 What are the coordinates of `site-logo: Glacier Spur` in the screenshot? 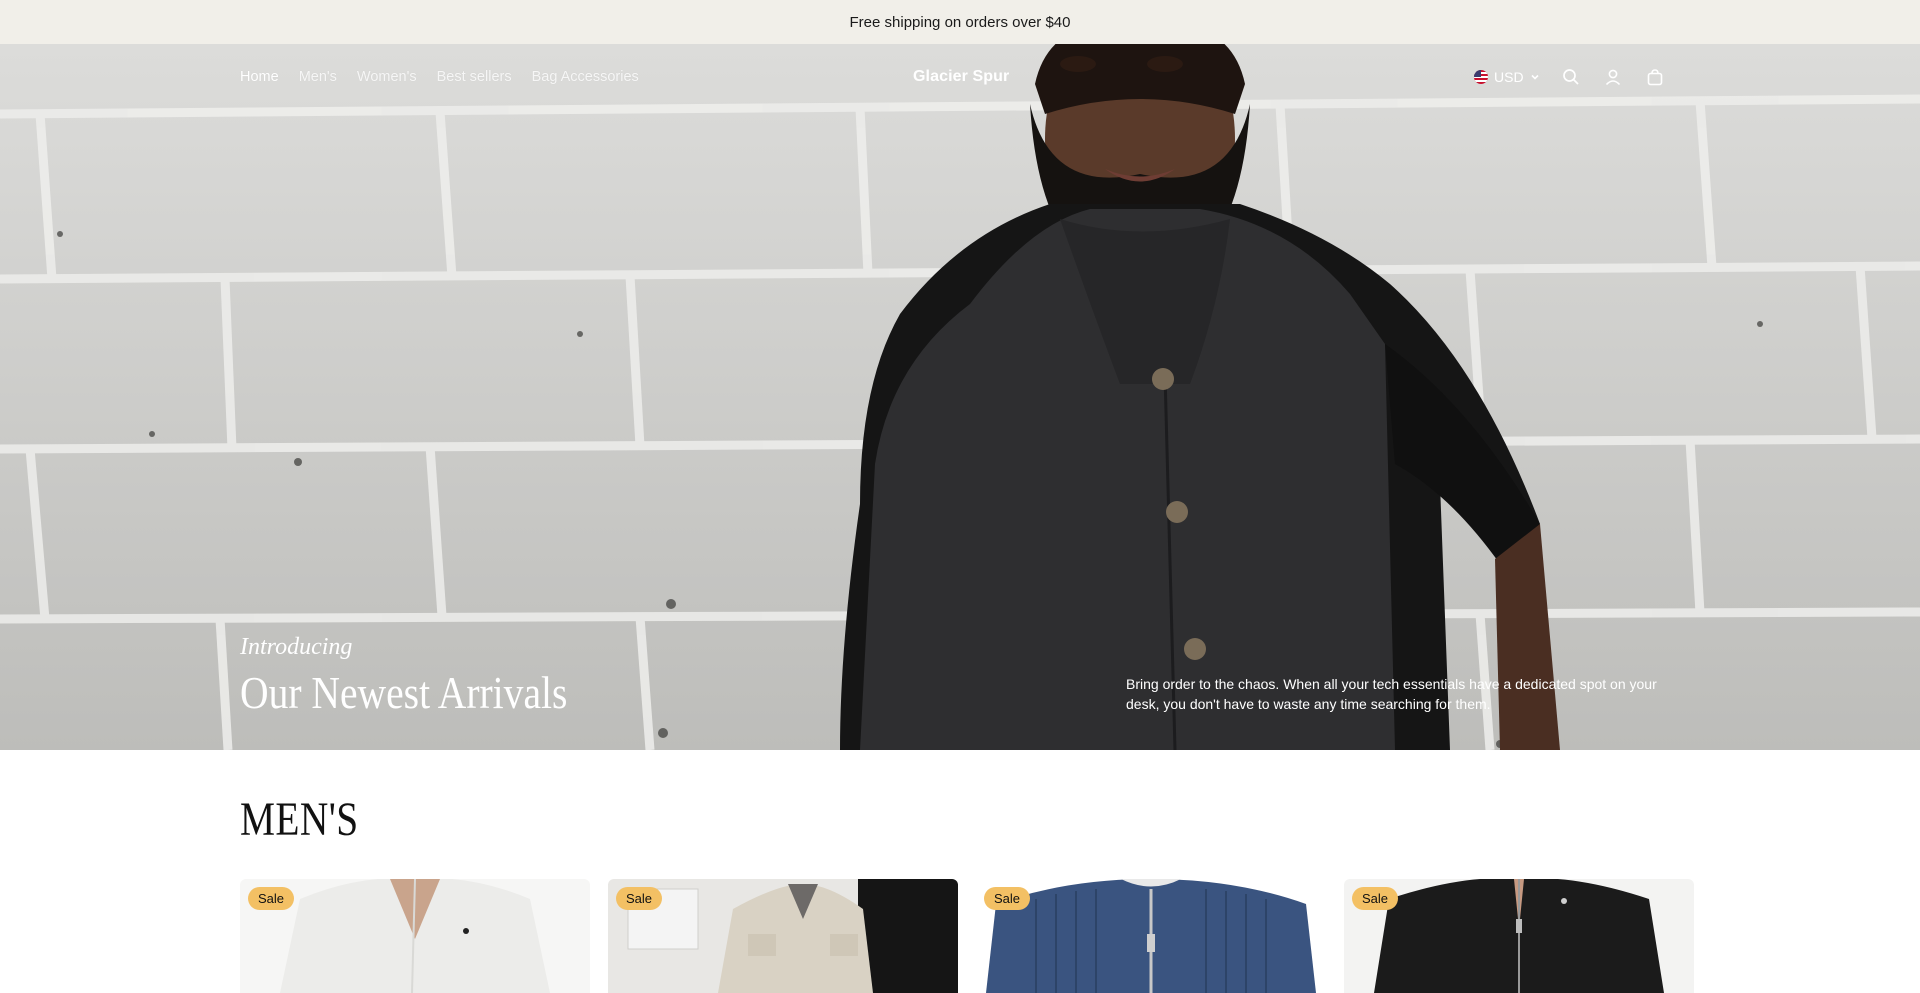 It's located at (961, 77).